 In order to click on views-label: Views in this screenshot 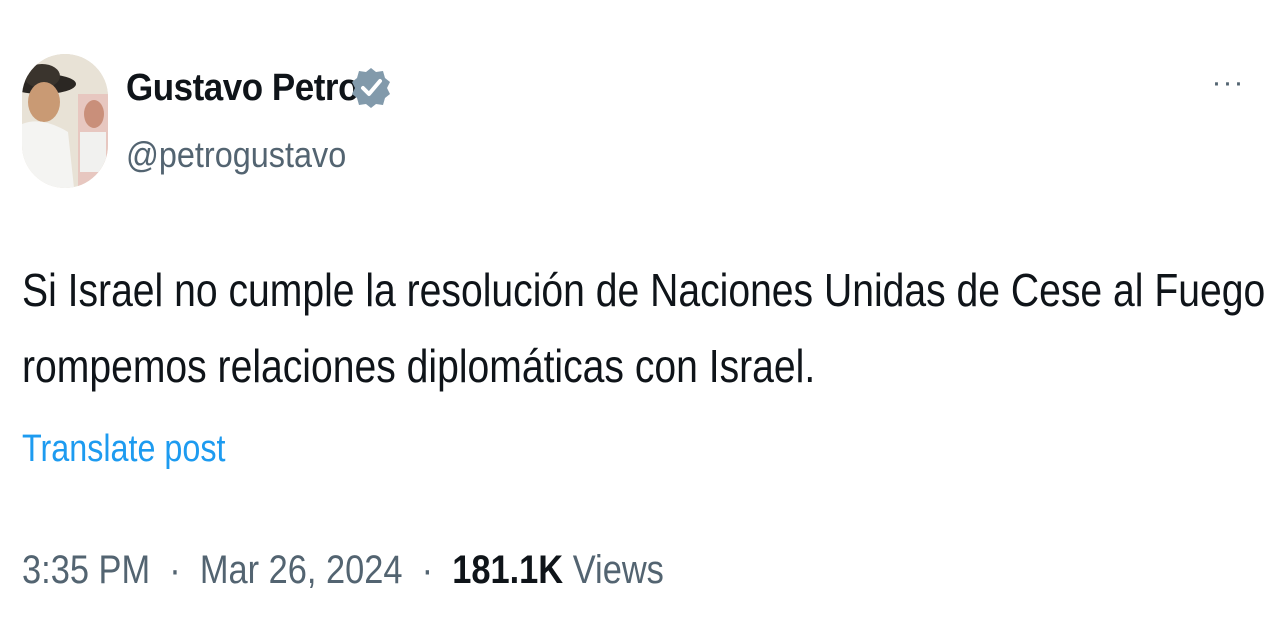, I will do `click(618, 570)`.